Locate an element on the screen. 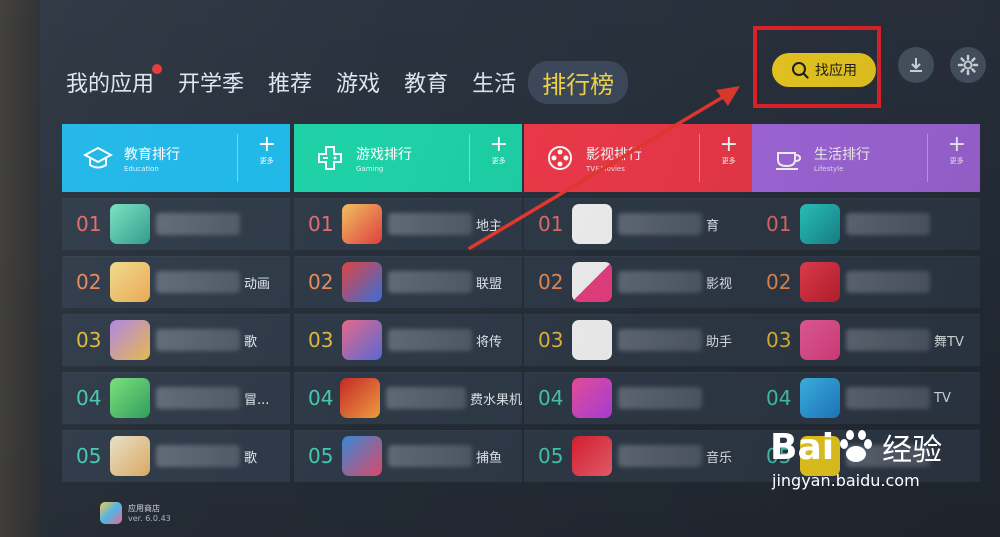 Image resolution: width=1000 pixels, height=537 pixels. column-subtitle: Lifestyle is located at coordinates (829, 168).